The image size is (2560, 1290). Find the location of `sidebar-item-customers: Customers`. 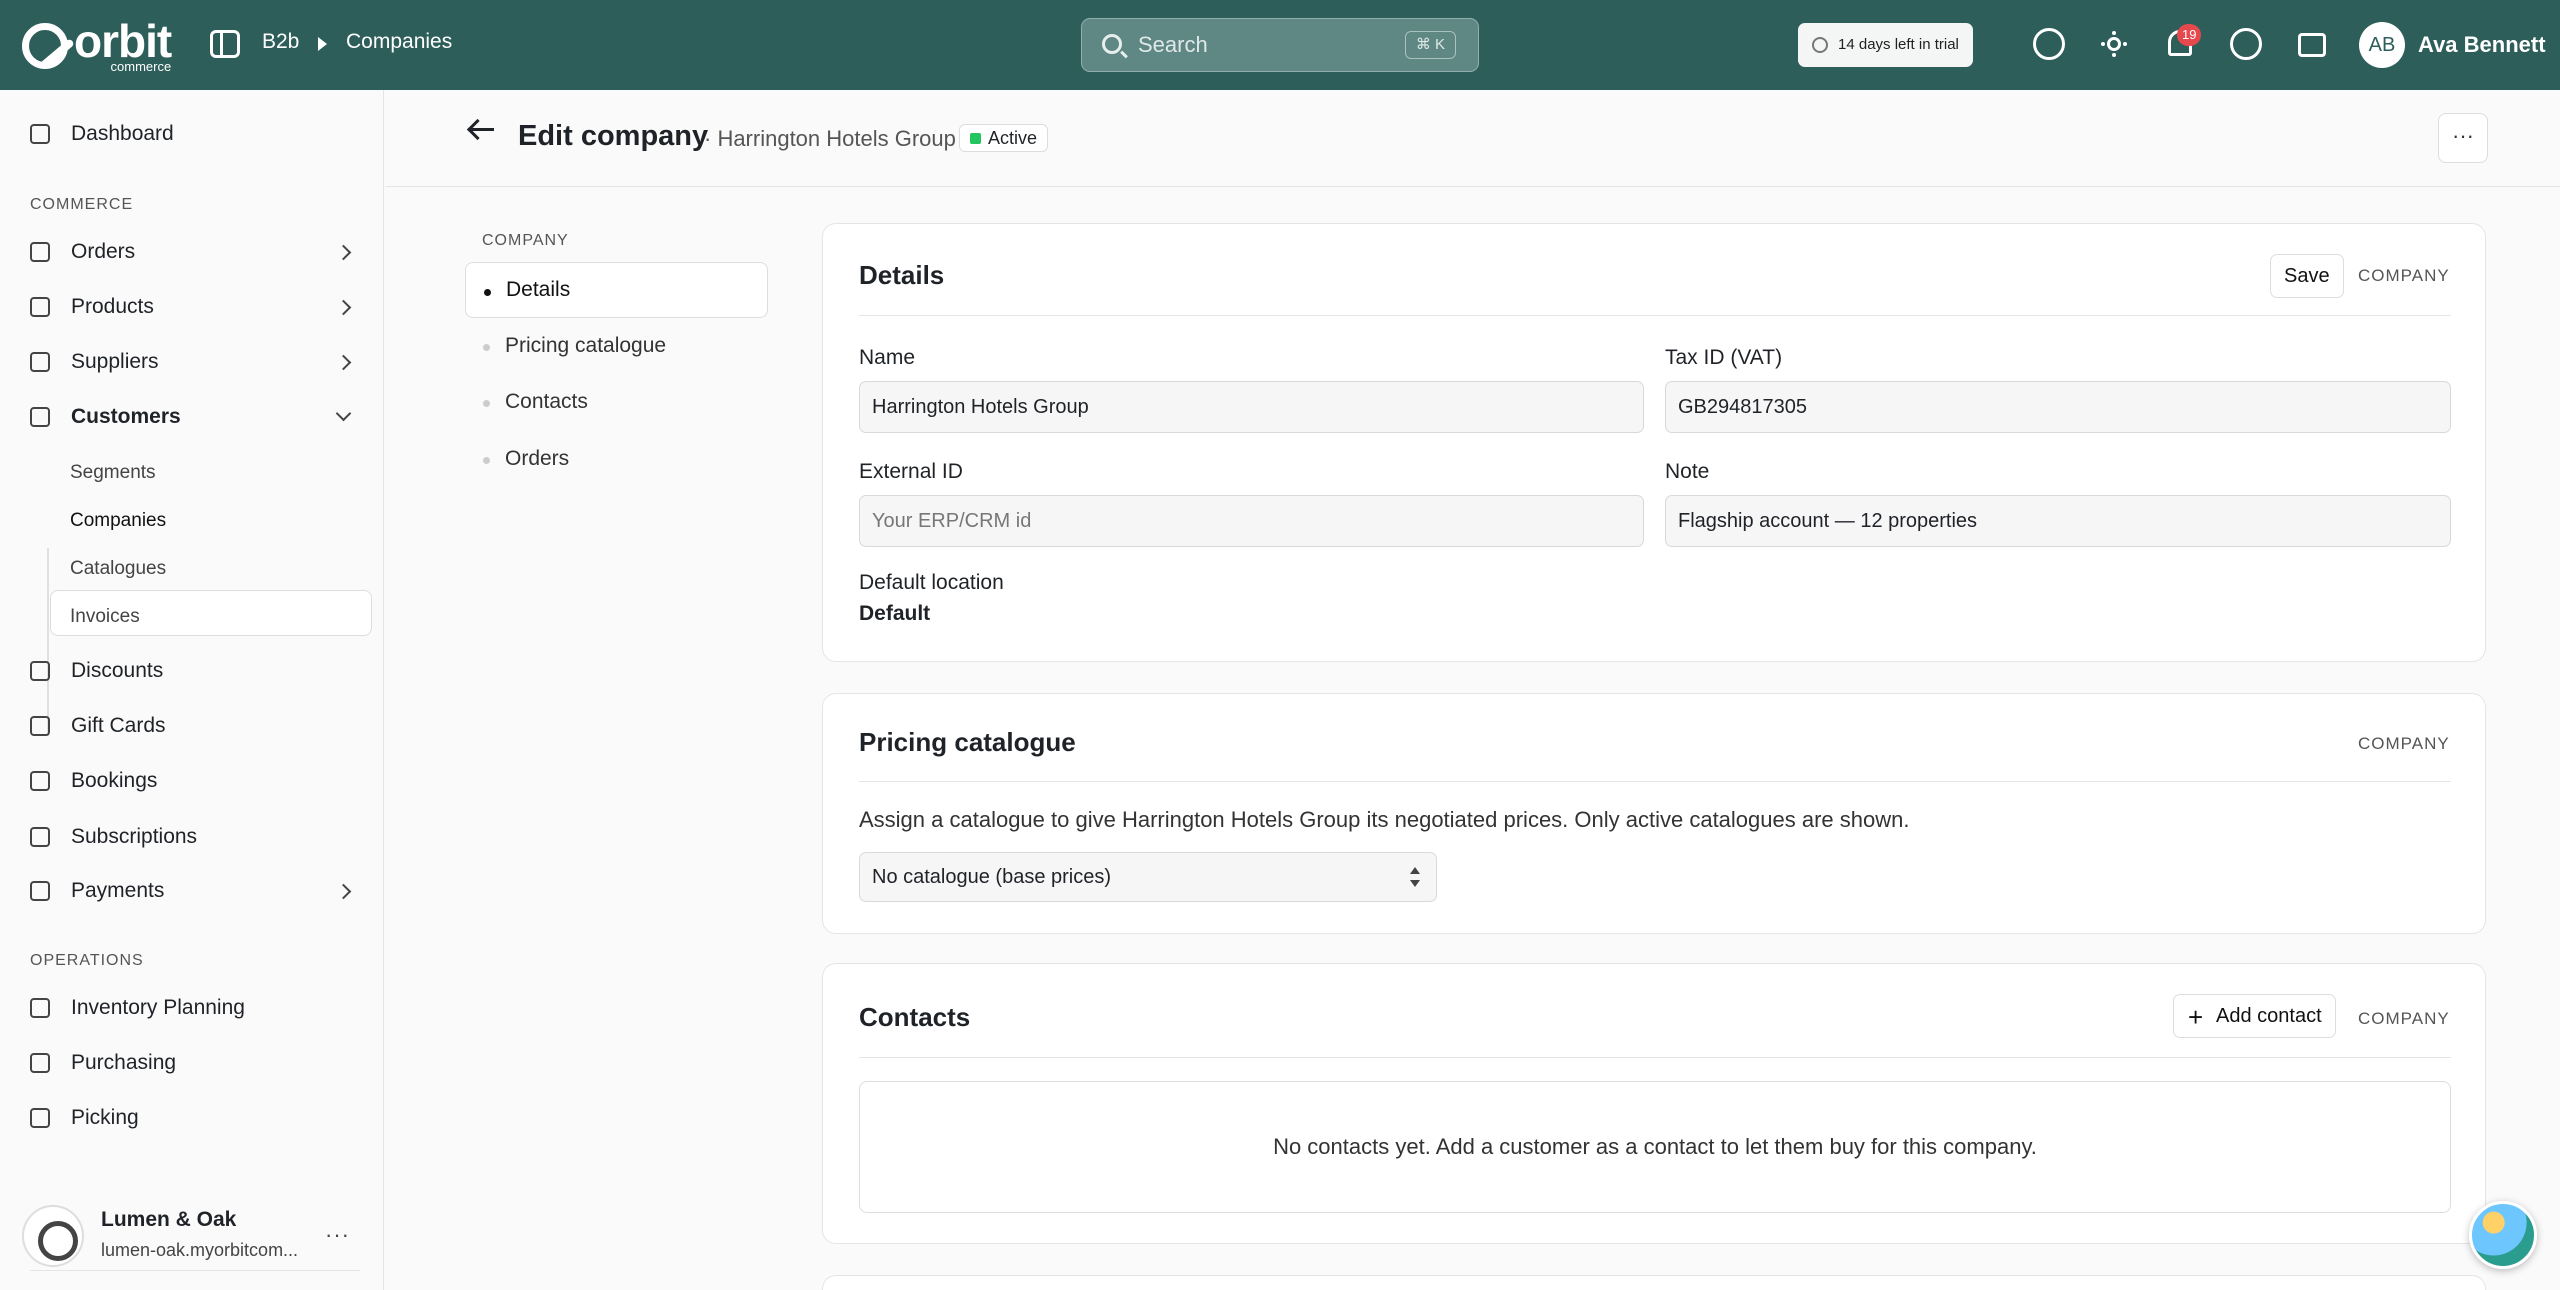

sidebar-item-customers: Customers is located at coordinates (105, 417).